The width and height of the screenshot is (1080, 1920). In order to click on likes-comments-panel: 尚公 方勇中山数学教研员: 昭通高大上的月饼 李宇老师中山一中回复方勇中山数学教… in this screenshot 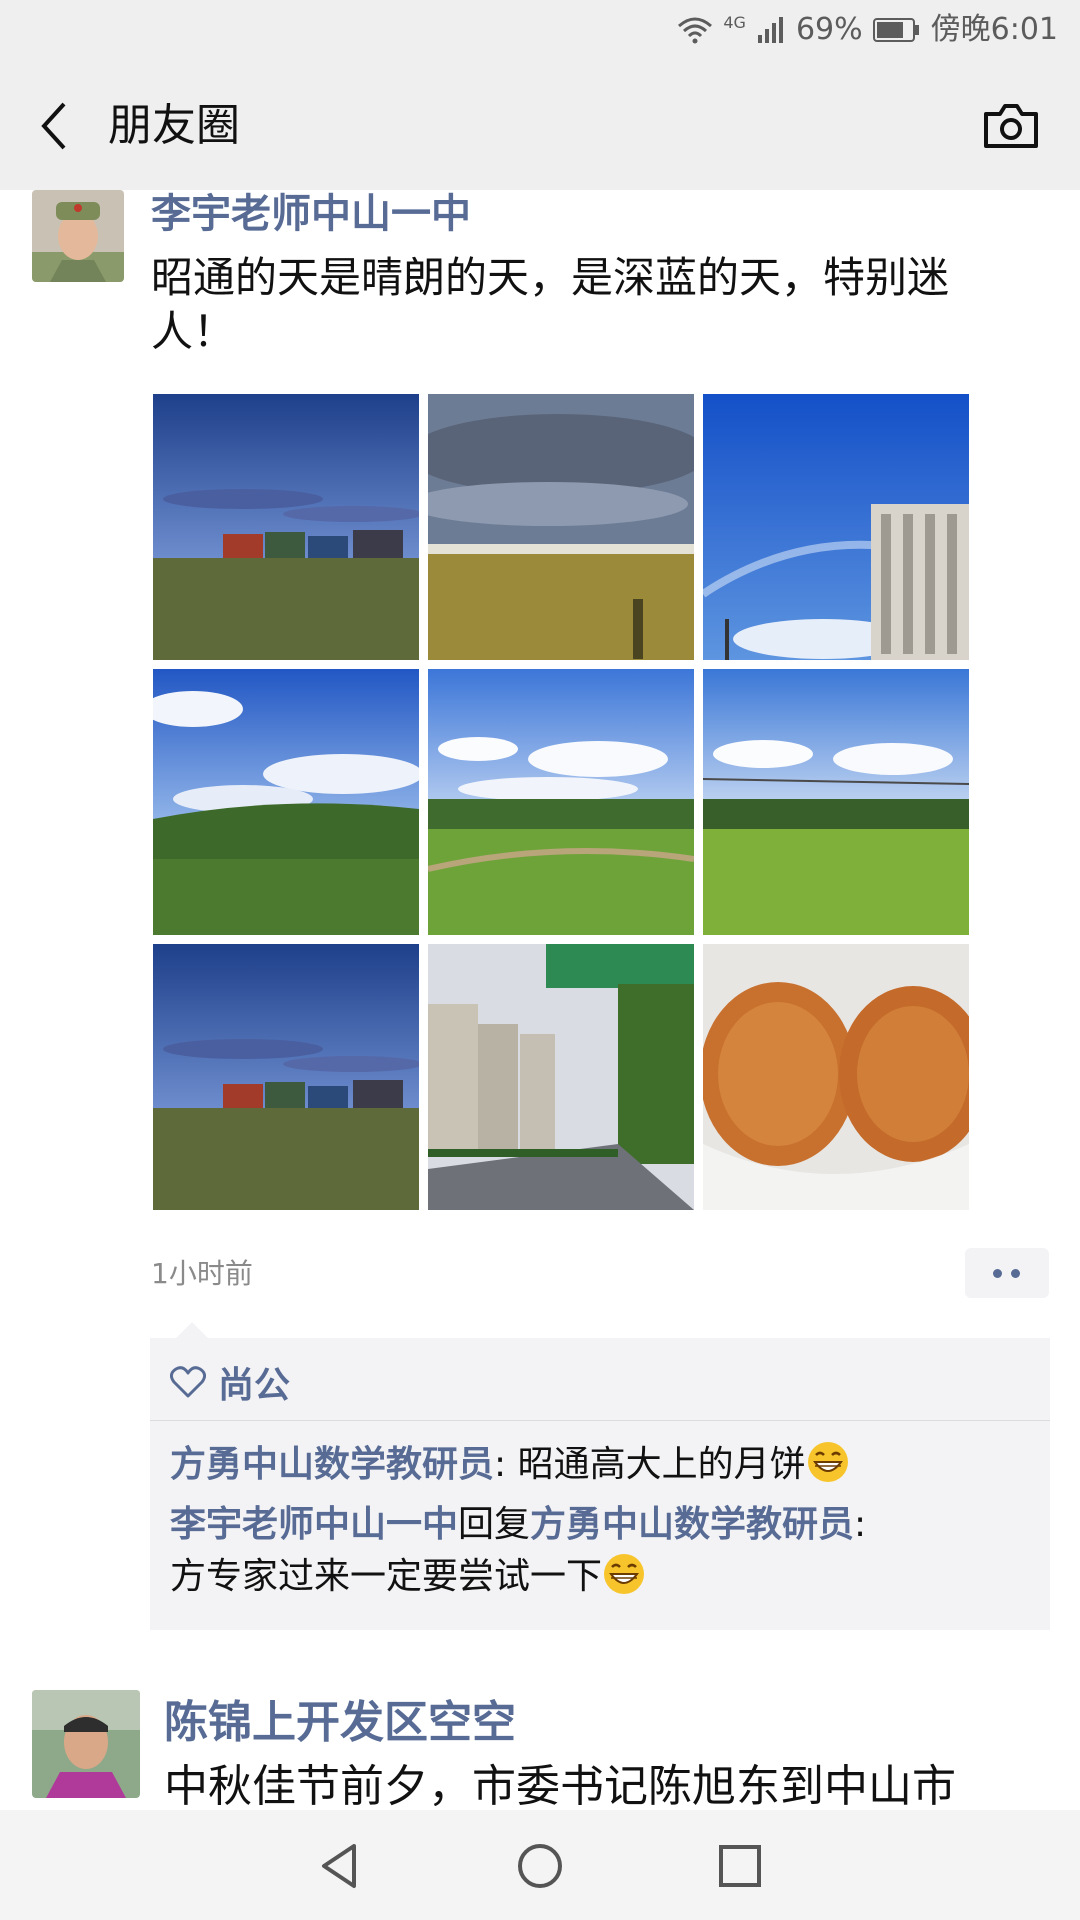, I will do `click(600, 1476)`.